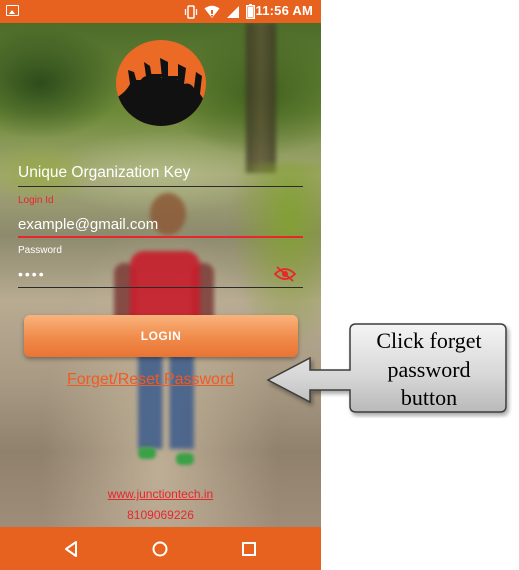 The height and width of the screenshot is (570, 519). Describe the element at coordinates (233, 11) in the screenshot. I see `signal-icon` at that location.